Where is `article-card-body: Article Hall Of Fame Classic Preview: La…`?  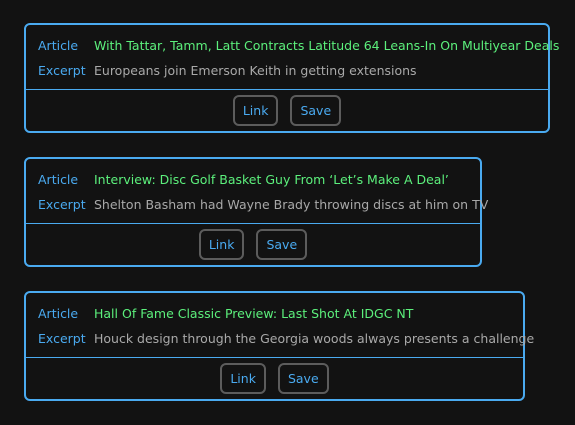 article-card-body: Article Hall Of Fame Classic Preview: La… is located at coordinates (280, 325).